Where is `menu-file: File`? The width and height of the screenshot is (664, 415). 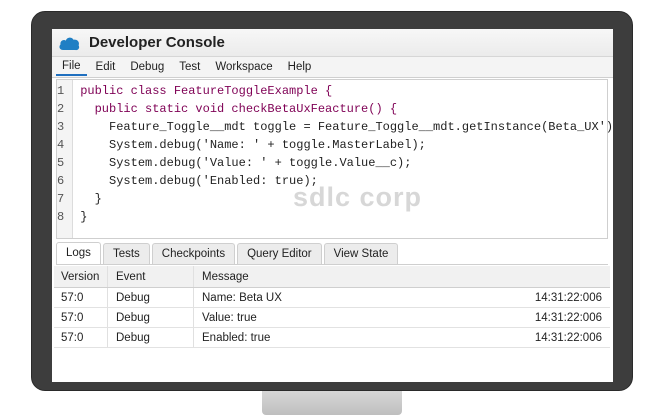
menu-file: File is located at coordinates (71, 67).